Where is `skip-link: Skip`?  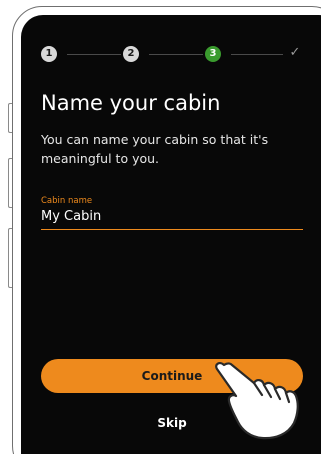
skip-link: Skip is located at coordinates (172, 423).